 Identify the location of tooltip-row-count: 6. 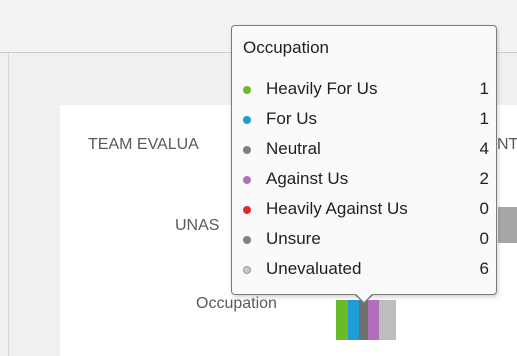
(484, 268).